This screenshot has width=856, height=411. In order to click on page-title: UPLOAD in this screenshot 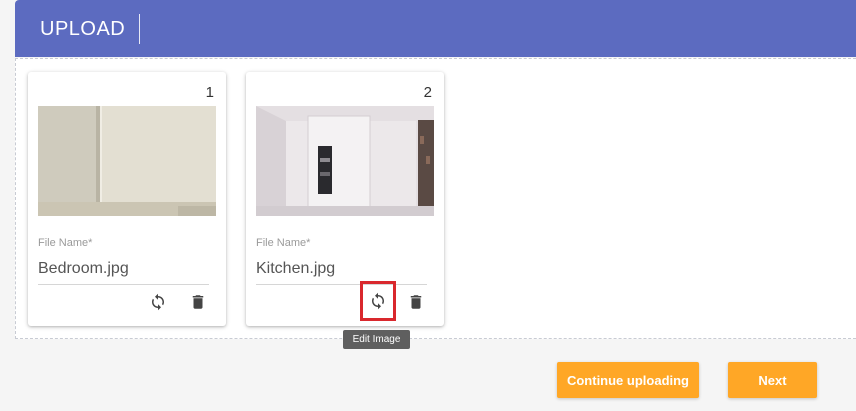, I will do `click(90, 28)`.